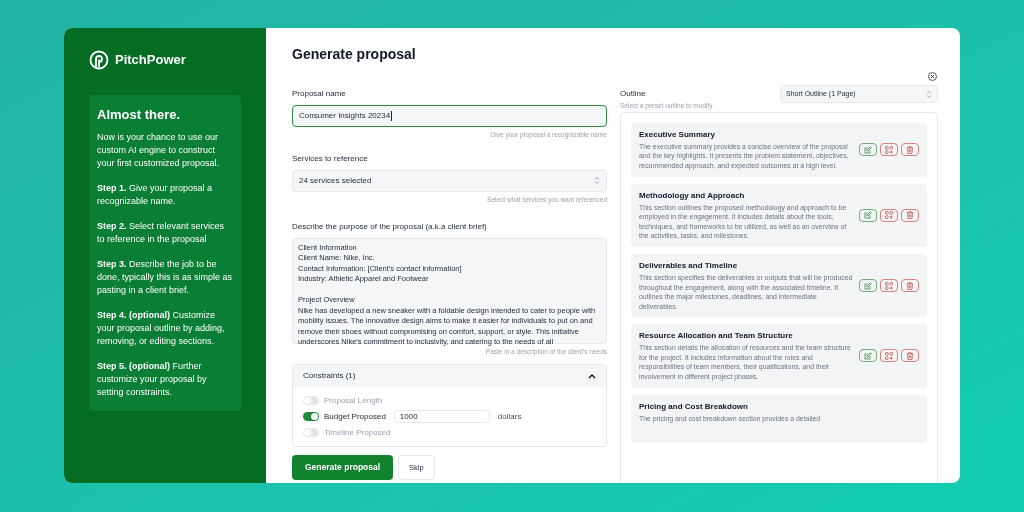  What do you see at coordinates (689, 265) in the screenshot?
I see `section-title: Deliverables and Timeline` at bounding box center [689, 265].